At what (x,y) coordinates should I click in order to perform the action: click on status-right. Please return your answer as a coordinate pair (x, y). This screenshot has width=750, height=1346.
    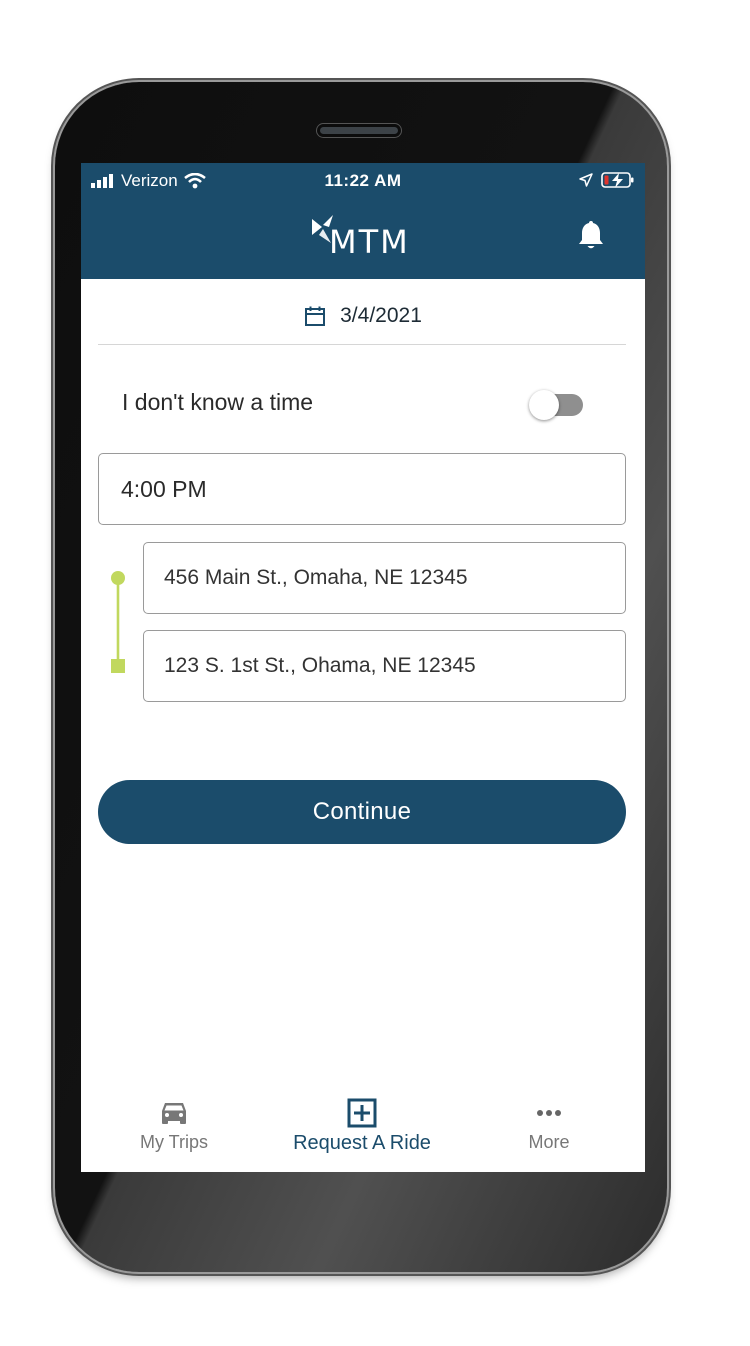
    Looking at the image, I should click on (607, 180).